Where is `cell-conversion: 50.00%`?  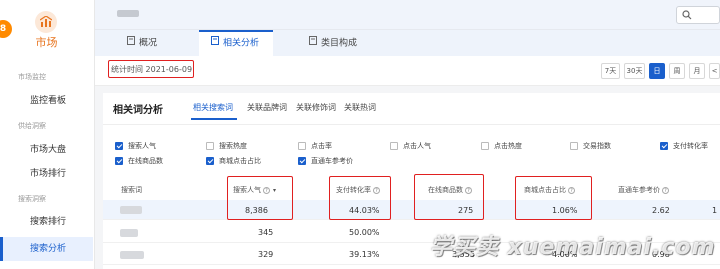 cell-conversion: 50.00% is located at coordinates (364, 232).